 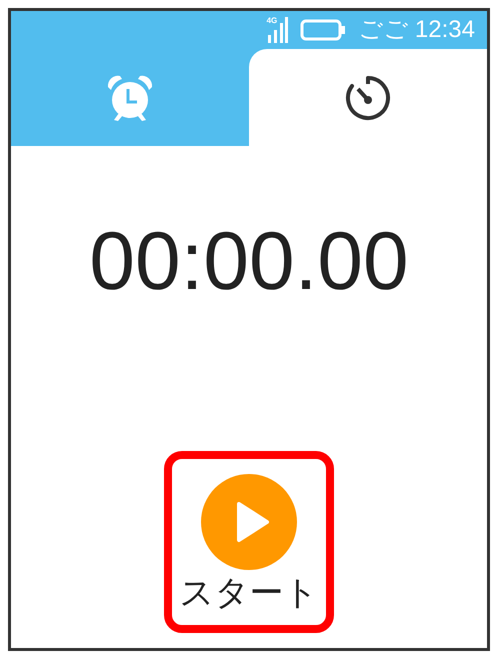 What do you see at coordinates (249, 262) in the screenshot?
I see `timer-display: 00:00.00` at bounding box center [249, 262].